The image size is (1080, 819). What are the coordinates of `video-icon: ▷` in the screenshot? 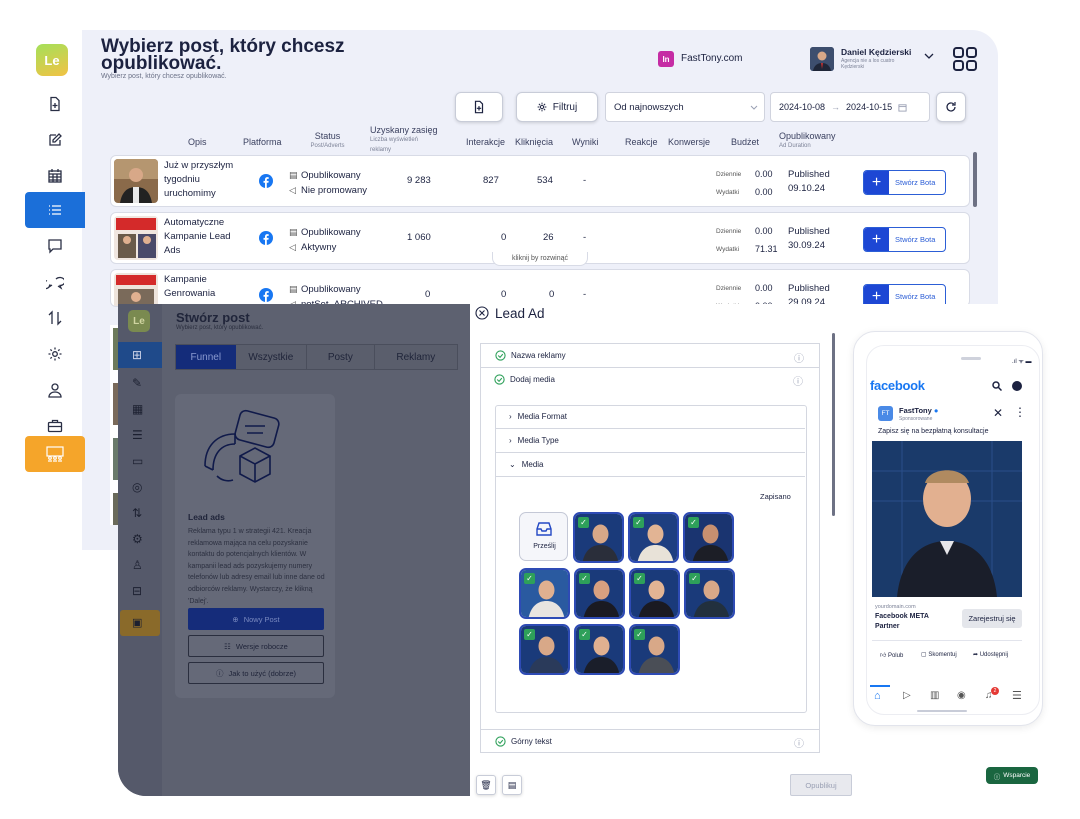 It's located at (907, 695).